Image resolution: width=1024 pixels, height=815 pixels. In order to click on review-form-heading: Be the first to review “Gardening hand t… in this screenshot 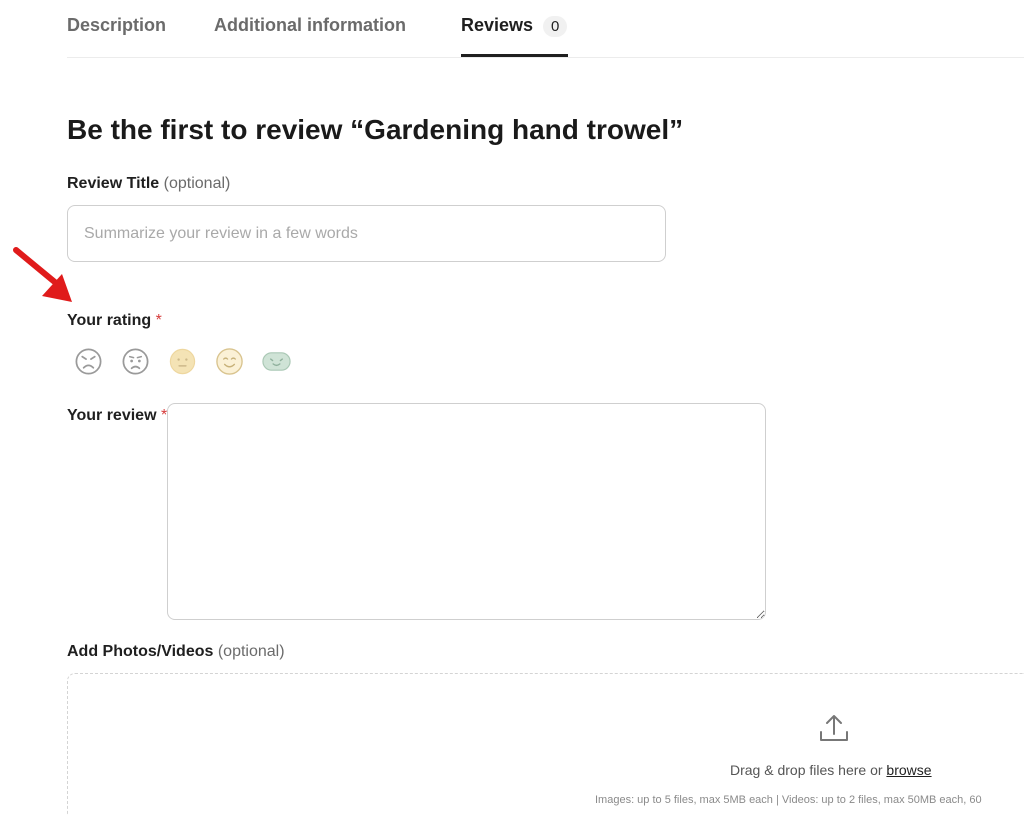, I will do `click(375, 129)`.